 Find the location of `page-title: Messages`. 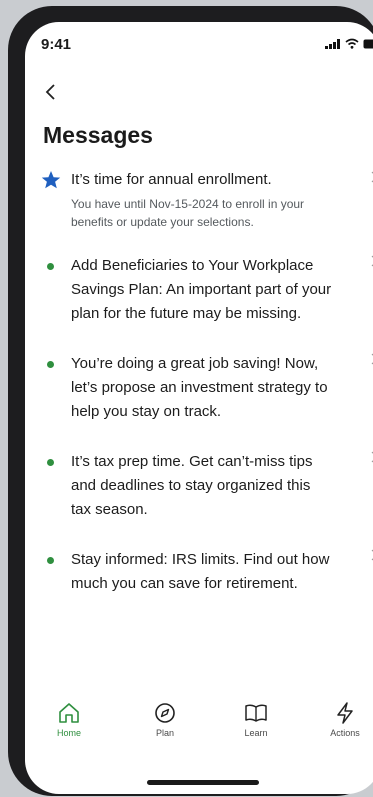

page-title: Messages is located at coordinates (98, 135).